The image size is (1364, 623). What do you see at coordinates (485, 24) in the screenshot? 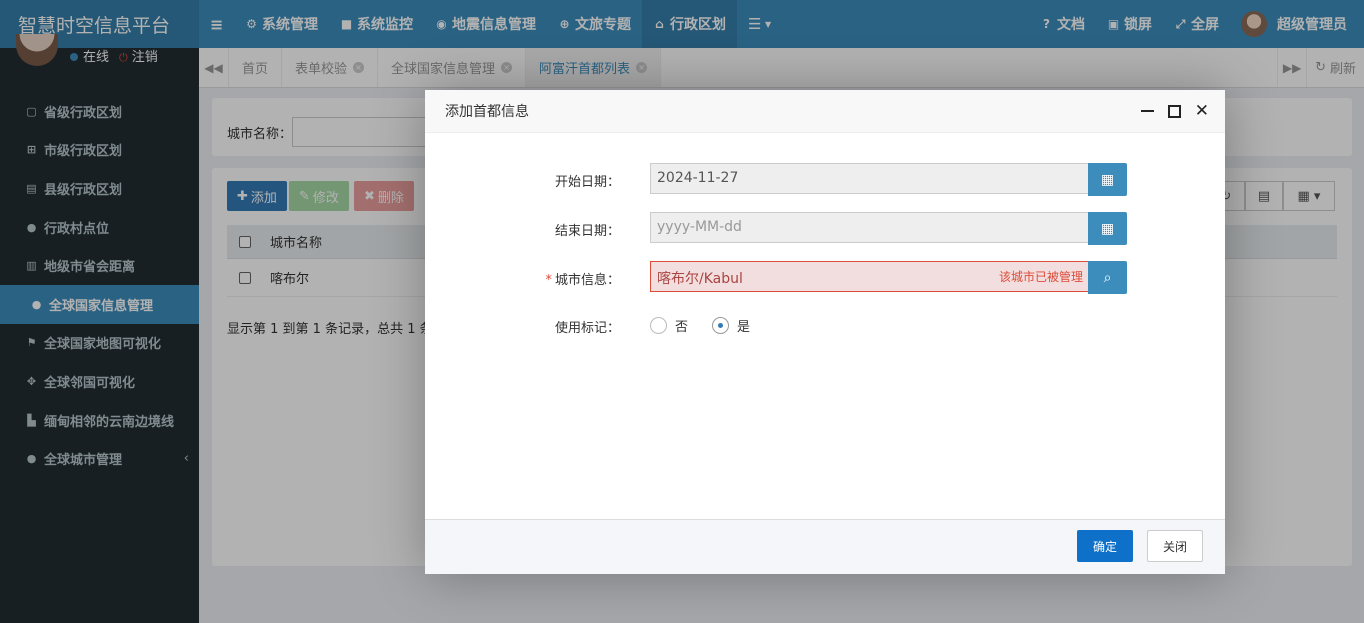
I see `nav-earthquake-info: ◉ 地震信息管理` at bounding box center [485, 24].